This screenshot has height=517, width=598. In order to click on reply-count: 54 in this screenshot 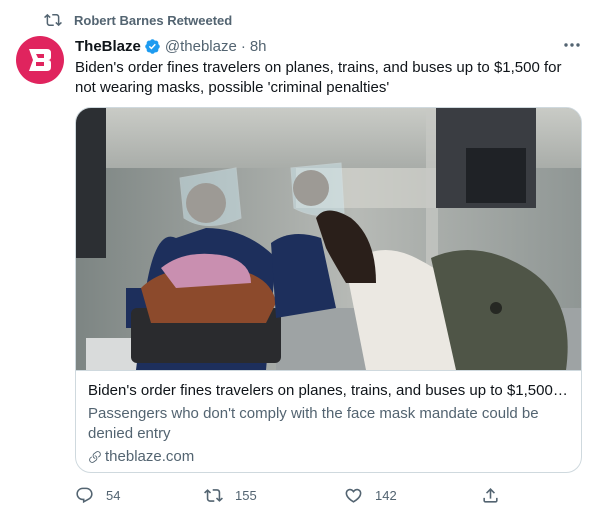, I will do `click(113, 495)`.